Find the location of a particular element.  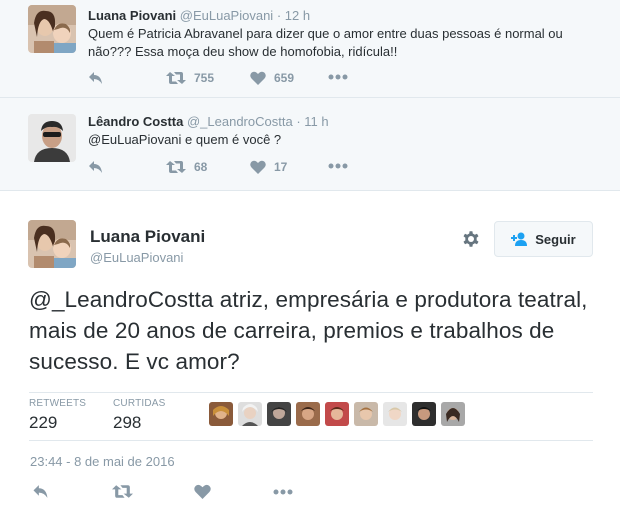

author-handle: @_LeandroCostta is located at coordinates (240, 121).